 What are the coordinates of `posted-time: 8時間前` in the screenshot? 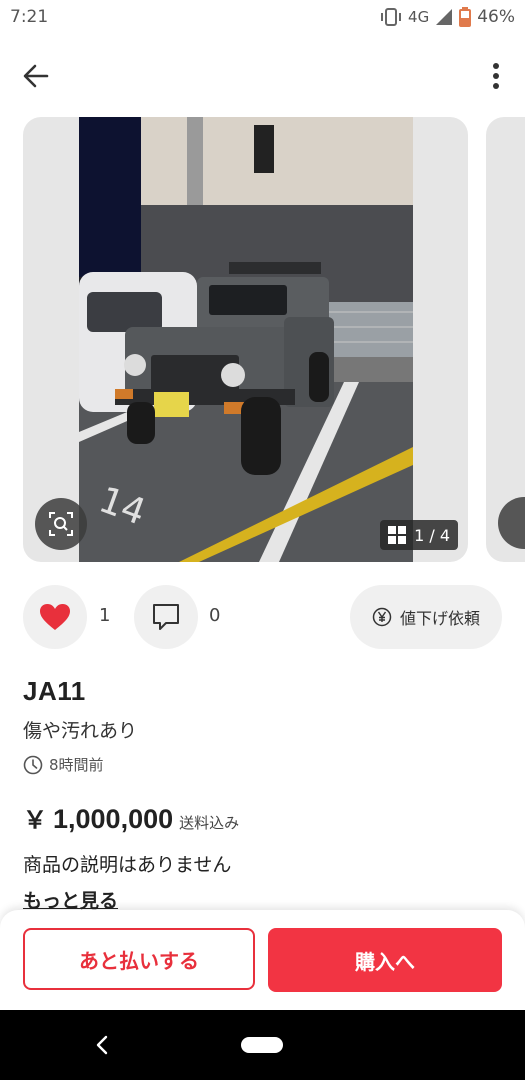 It's located at (63, 764).